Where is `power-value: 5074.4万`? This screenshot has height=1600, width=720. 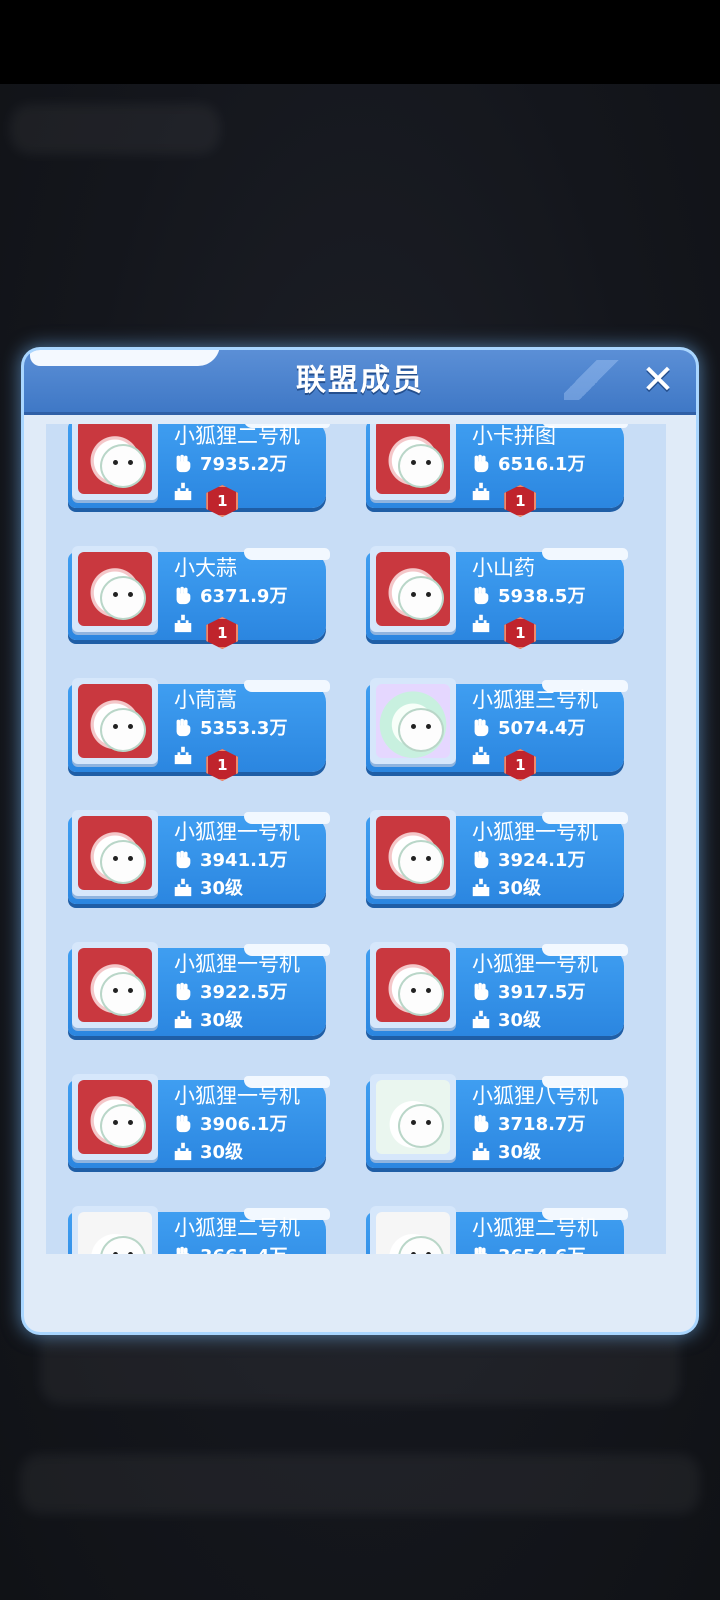 power-value: 5074.4万 is located at coordinates (542, 728).